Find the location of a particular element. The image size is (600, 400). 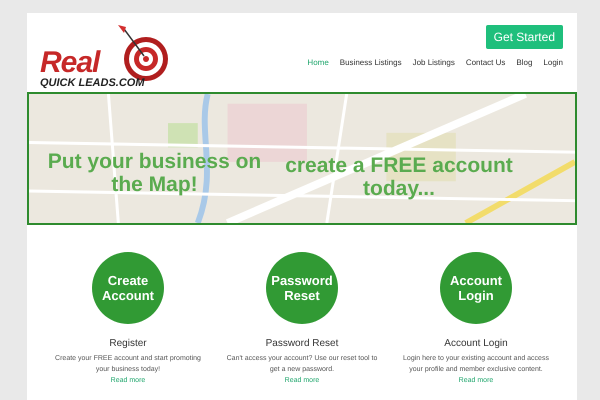

nav-link: Home is located at coordinates (318, 62).